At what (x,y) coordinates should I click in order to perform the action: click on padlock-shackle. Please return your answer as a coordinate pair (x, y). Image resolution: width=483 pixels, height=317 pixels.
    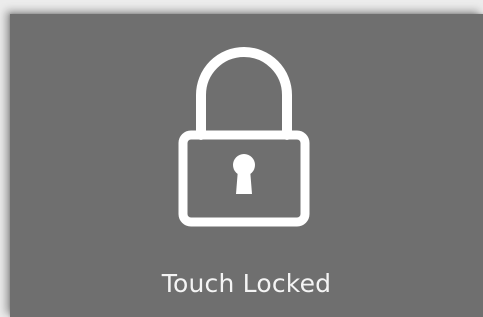
    Looking at the image, I should click on (244, 93).